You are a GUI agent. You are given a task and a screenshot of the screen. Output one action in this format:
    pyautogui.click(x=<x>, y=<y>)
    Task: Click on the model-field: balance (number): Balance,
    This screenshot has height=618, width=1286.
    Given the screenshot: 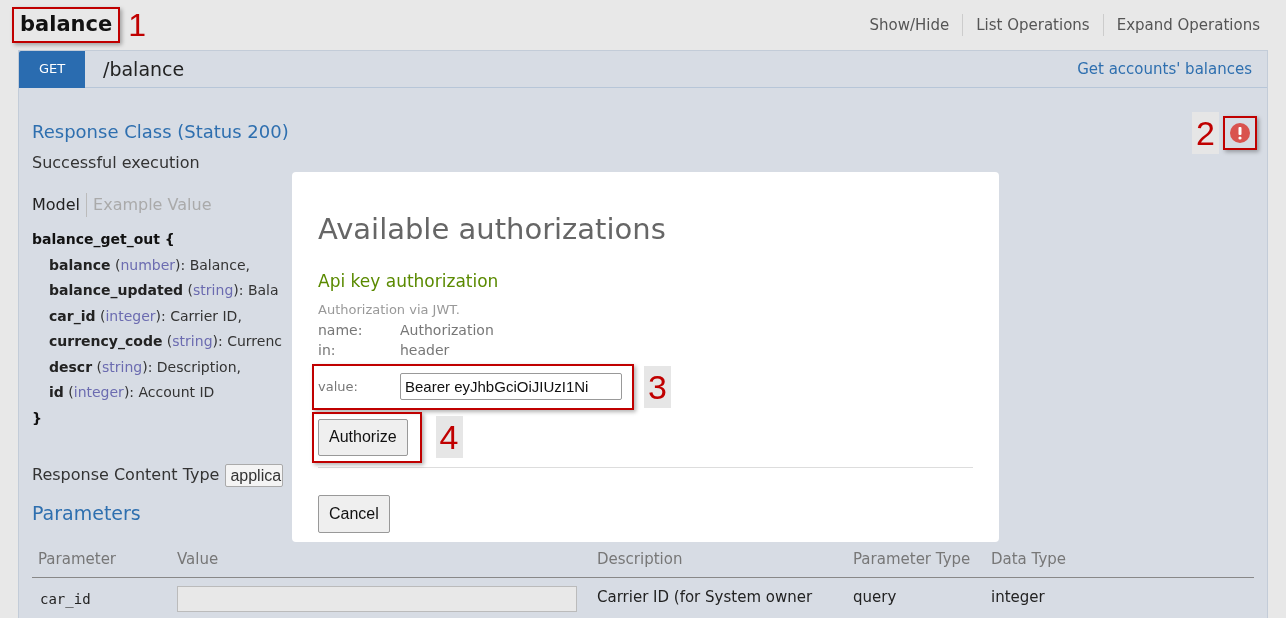 What is the action you would take?
    pyautogui.click(x=160, y=265)
    